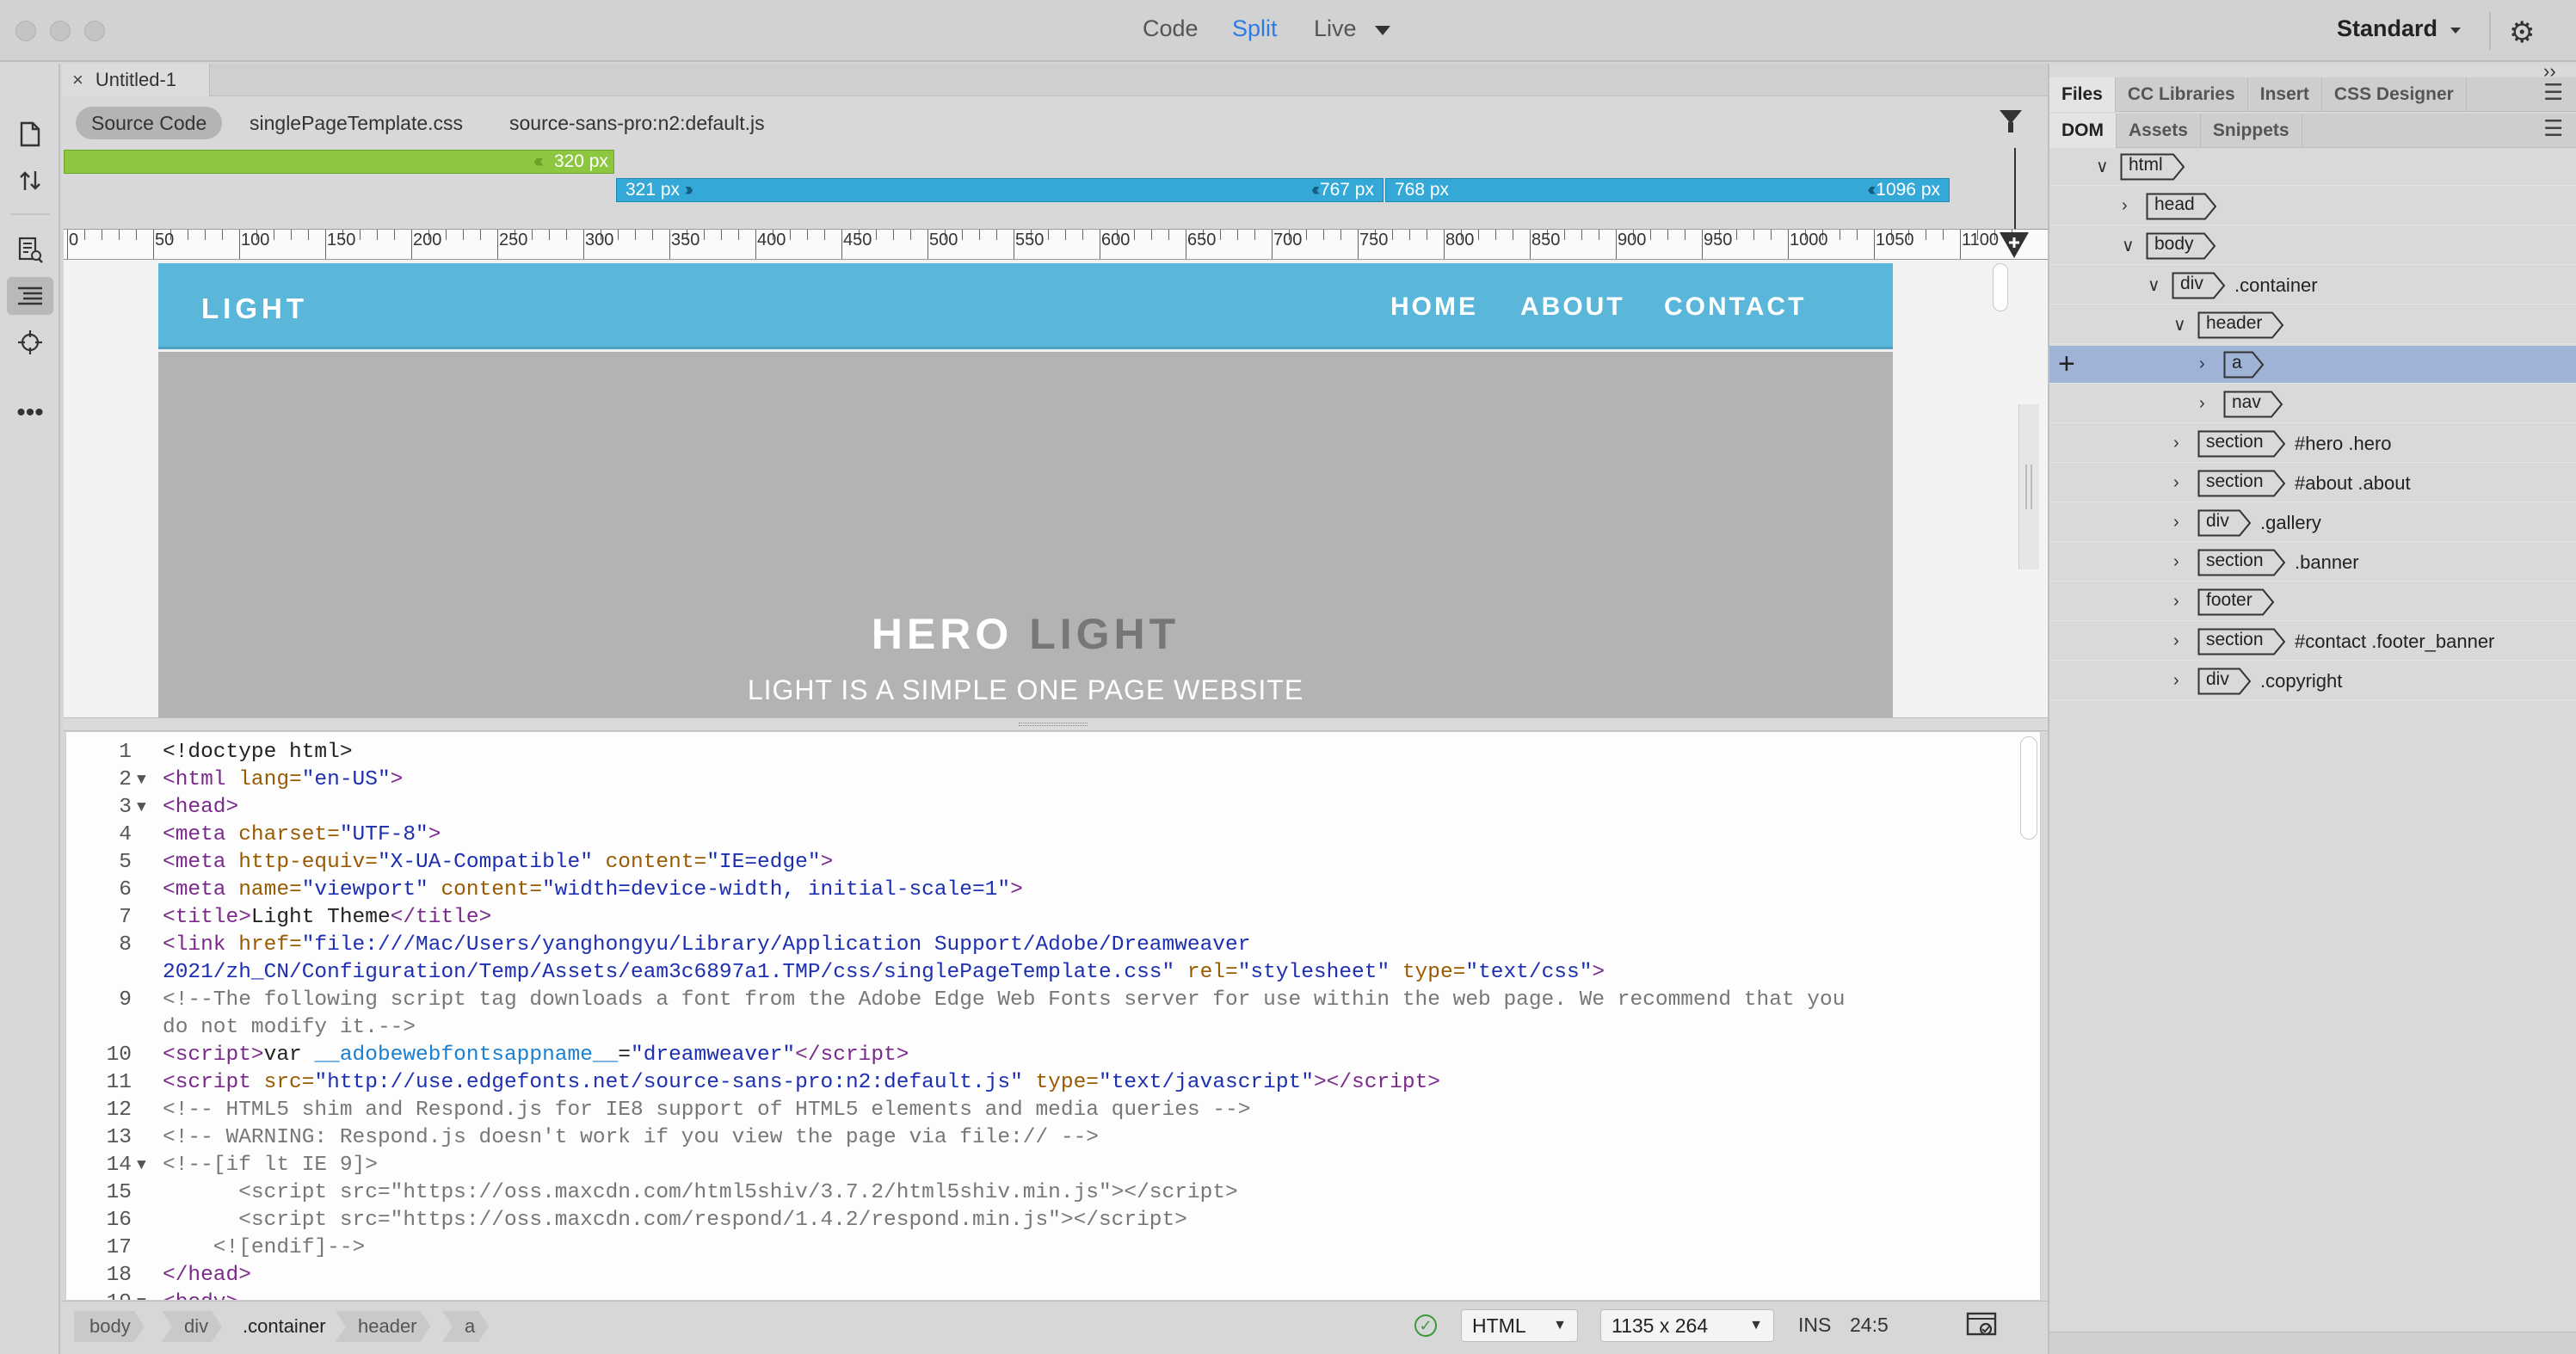 This screenshot has width=2576, height=1354. I want to click on live-options-caret-icon, so click(1383, 31).